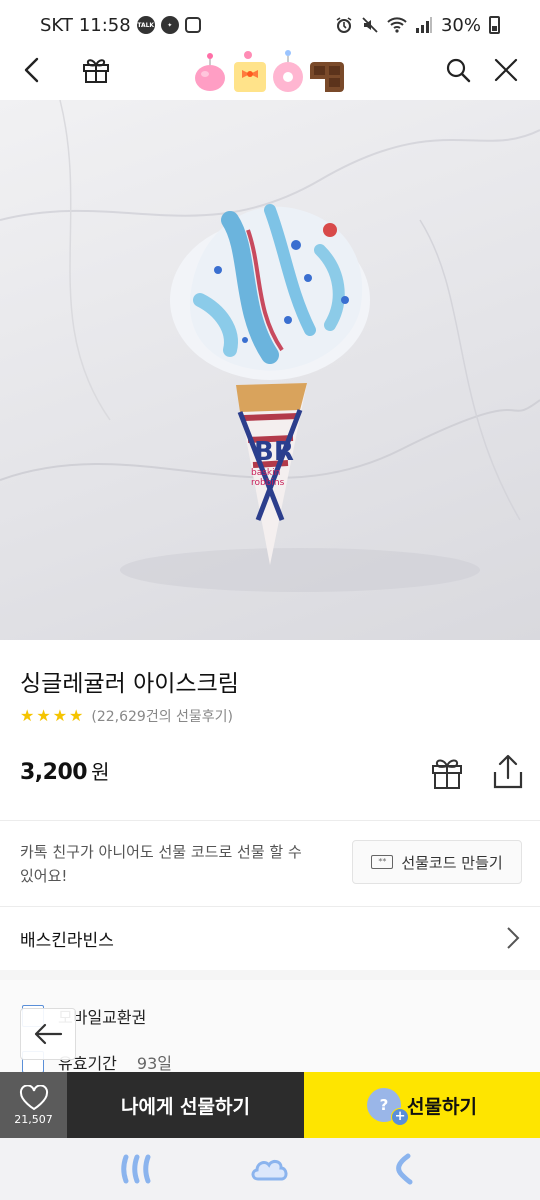  I want to click on section-spacer, so click(270, 975).